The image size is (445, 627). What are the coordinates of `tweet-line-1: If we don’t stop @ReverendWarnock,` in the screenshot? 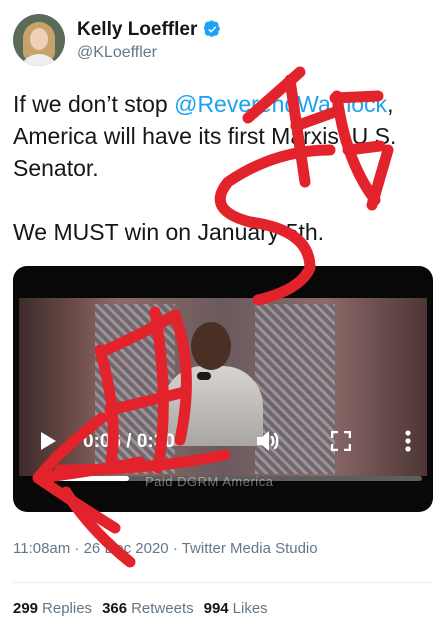 It's located at (225, 104).